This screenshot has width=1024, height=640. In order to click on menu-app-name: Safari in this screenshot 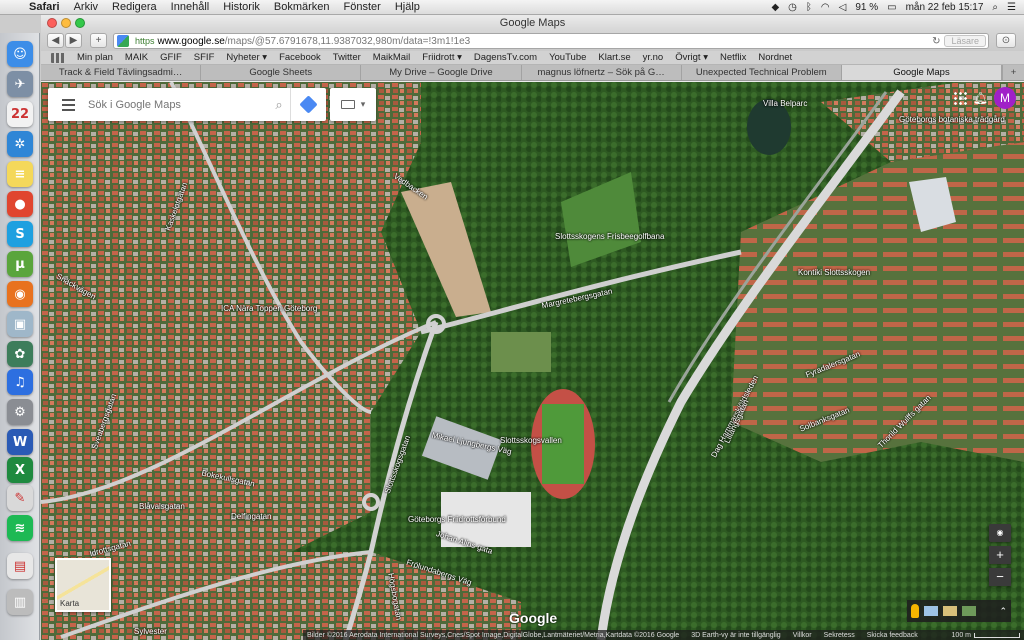, I will do `click(44, 7)`.